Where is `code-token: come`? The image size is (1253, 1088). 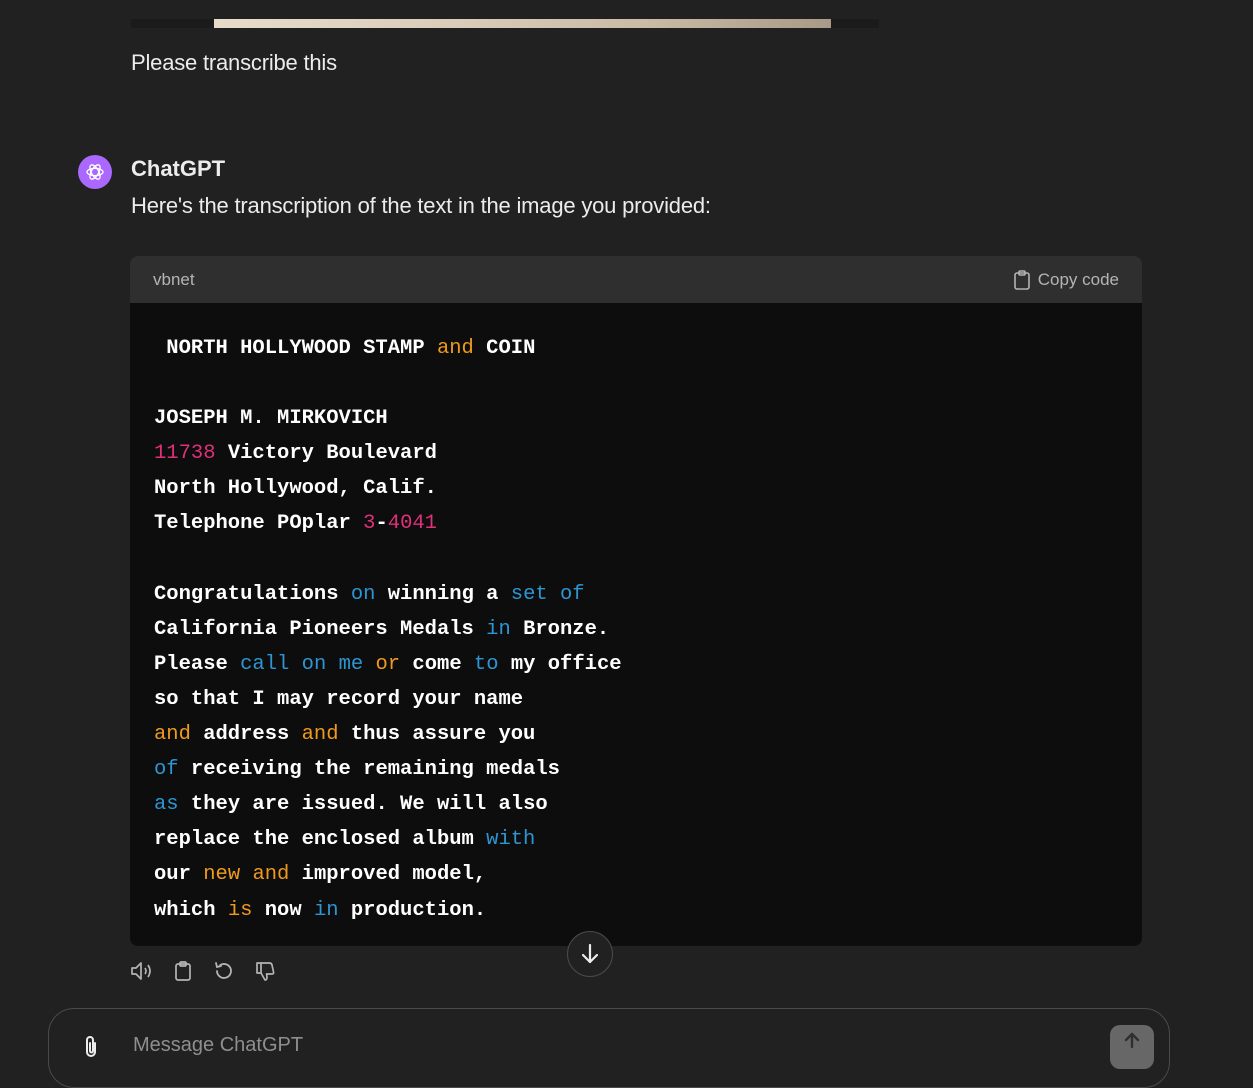
code-token: come is located at coordinates (437, 664).